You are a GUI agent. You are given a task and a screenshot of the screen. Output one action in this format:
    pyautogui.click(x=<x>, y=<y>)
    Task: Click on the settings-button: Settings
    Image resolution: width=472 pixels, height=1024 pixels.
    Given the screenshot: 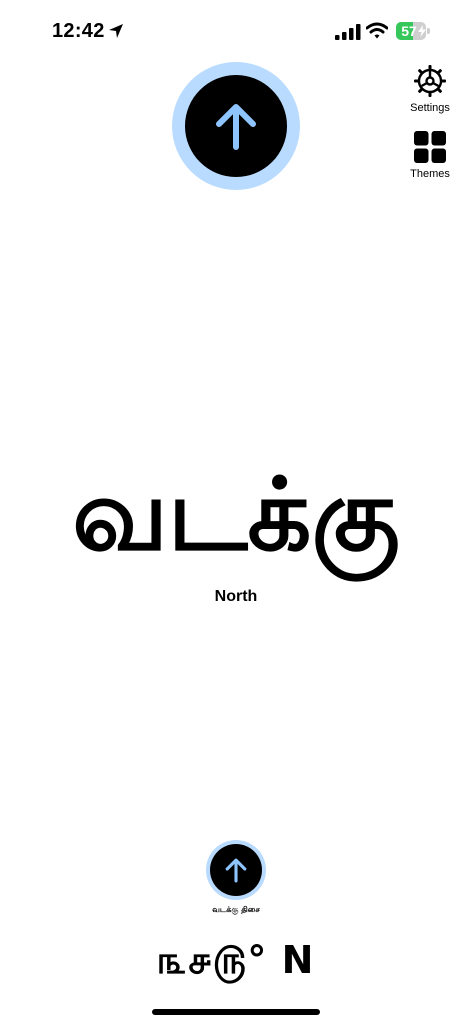 What is the action you would take?
    pyautogui.click(x=430, y=89)
    